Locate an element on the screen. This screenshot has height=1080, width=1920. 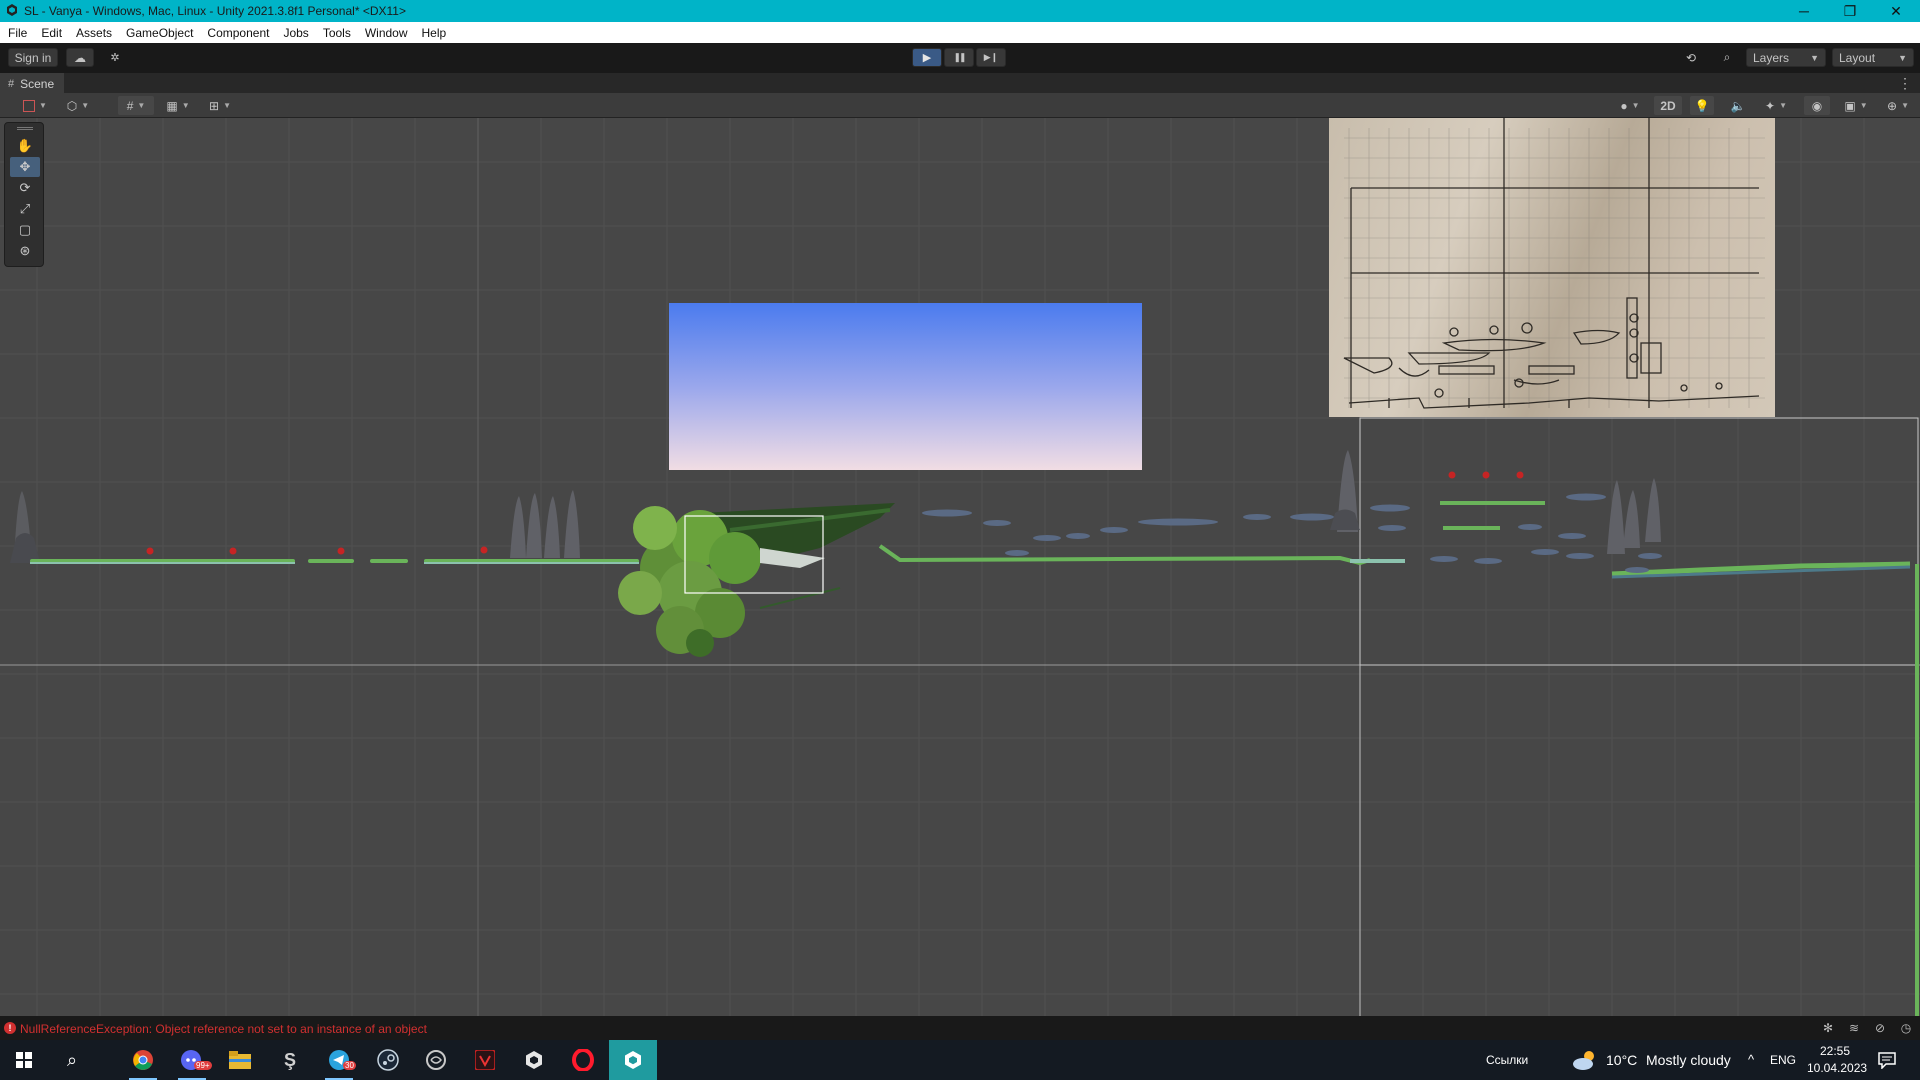
menu-gameobject: GameObject is located at coordinates (159, 33).